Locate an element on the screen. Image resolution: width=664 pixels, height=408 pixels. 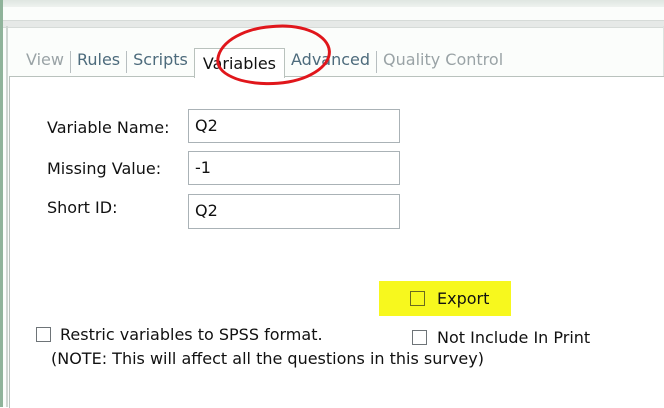
missing-value-input: -1 is located at coordinates (294, 168).